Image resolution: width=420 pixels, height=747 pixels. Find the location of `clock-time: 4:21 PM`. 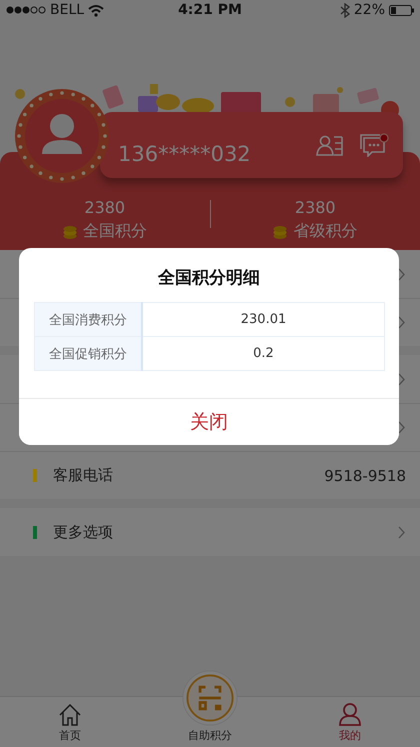

clock-time: 4:21 PM is located at coordinates (210, 10).